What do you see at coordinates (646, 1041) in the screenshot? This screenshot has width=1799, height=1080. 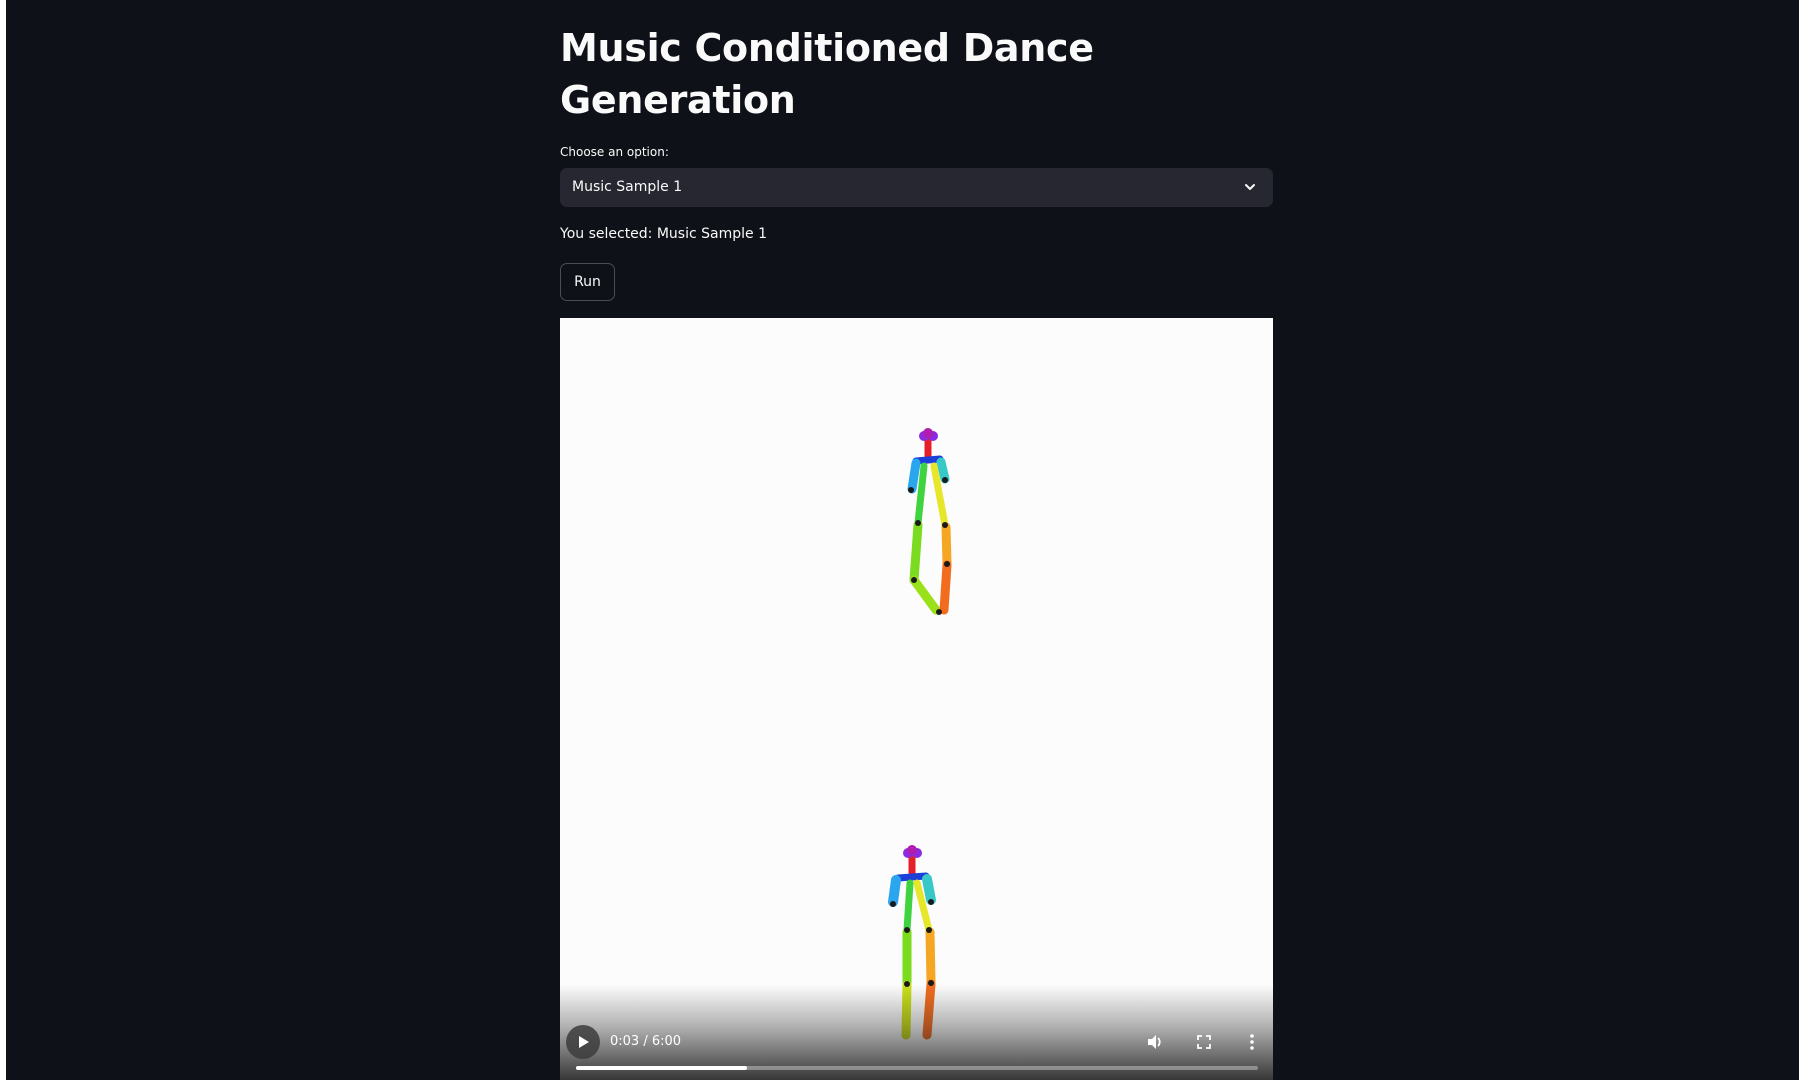 I see `time-display: 0:03 / 6:00` at bounding box center [646, 1041].